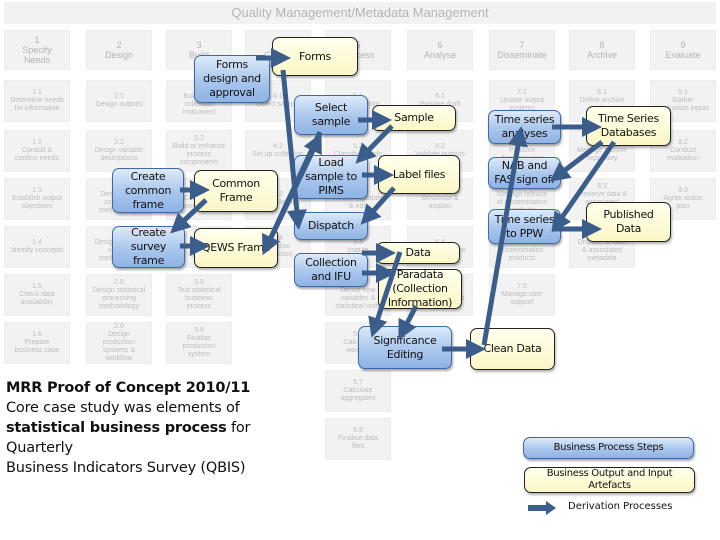 This screenshot has height=540, width=720. What do you see at coordinates (37, 50) in the screenshot?
I see `phase-1: 1 Specify Needs` at bounding box center [37, 50].